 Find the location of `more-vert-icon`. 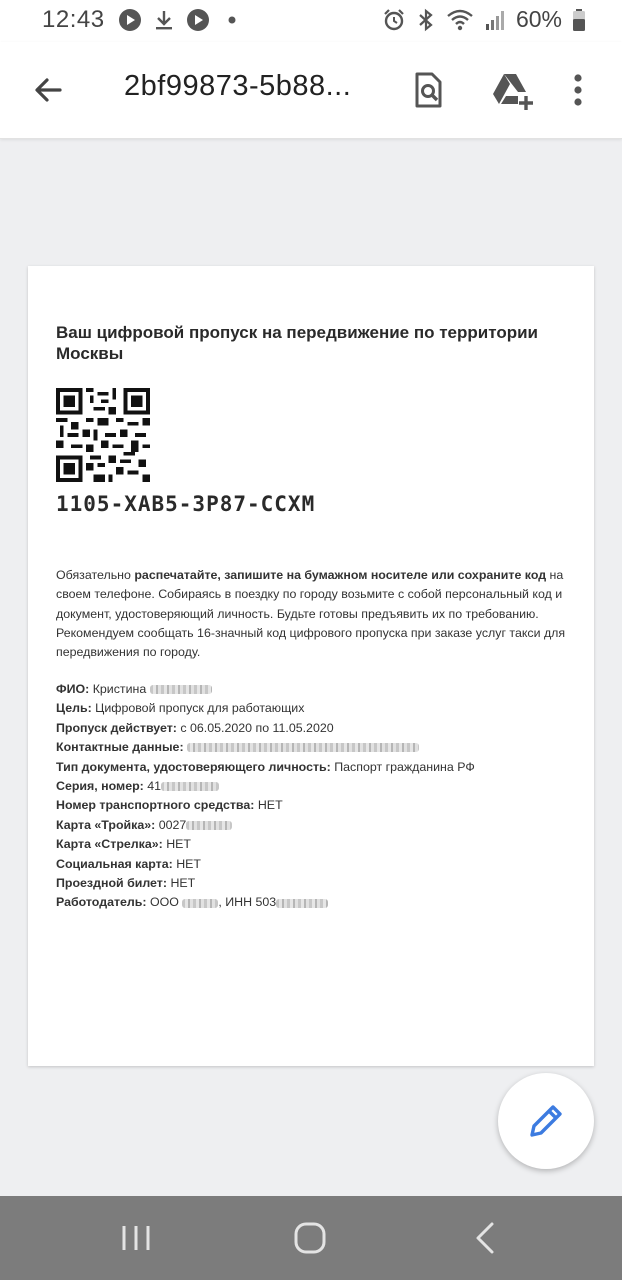

more-vert-icon is located at coordinates (578, 90).